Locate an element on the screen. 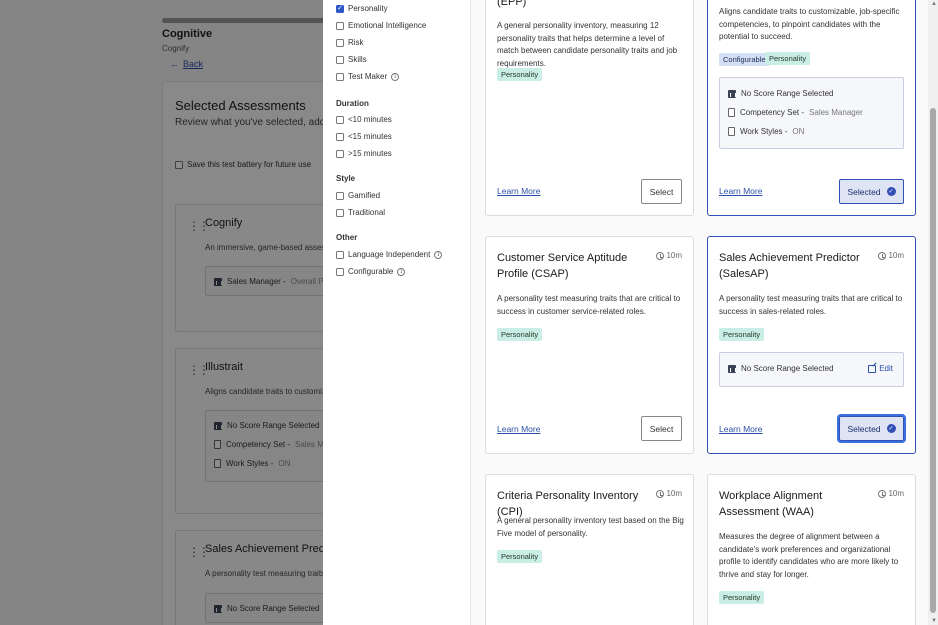 The height and width of the screenshot is (625, 938). duration-heading: Duration is located at coordinates (352, 103).